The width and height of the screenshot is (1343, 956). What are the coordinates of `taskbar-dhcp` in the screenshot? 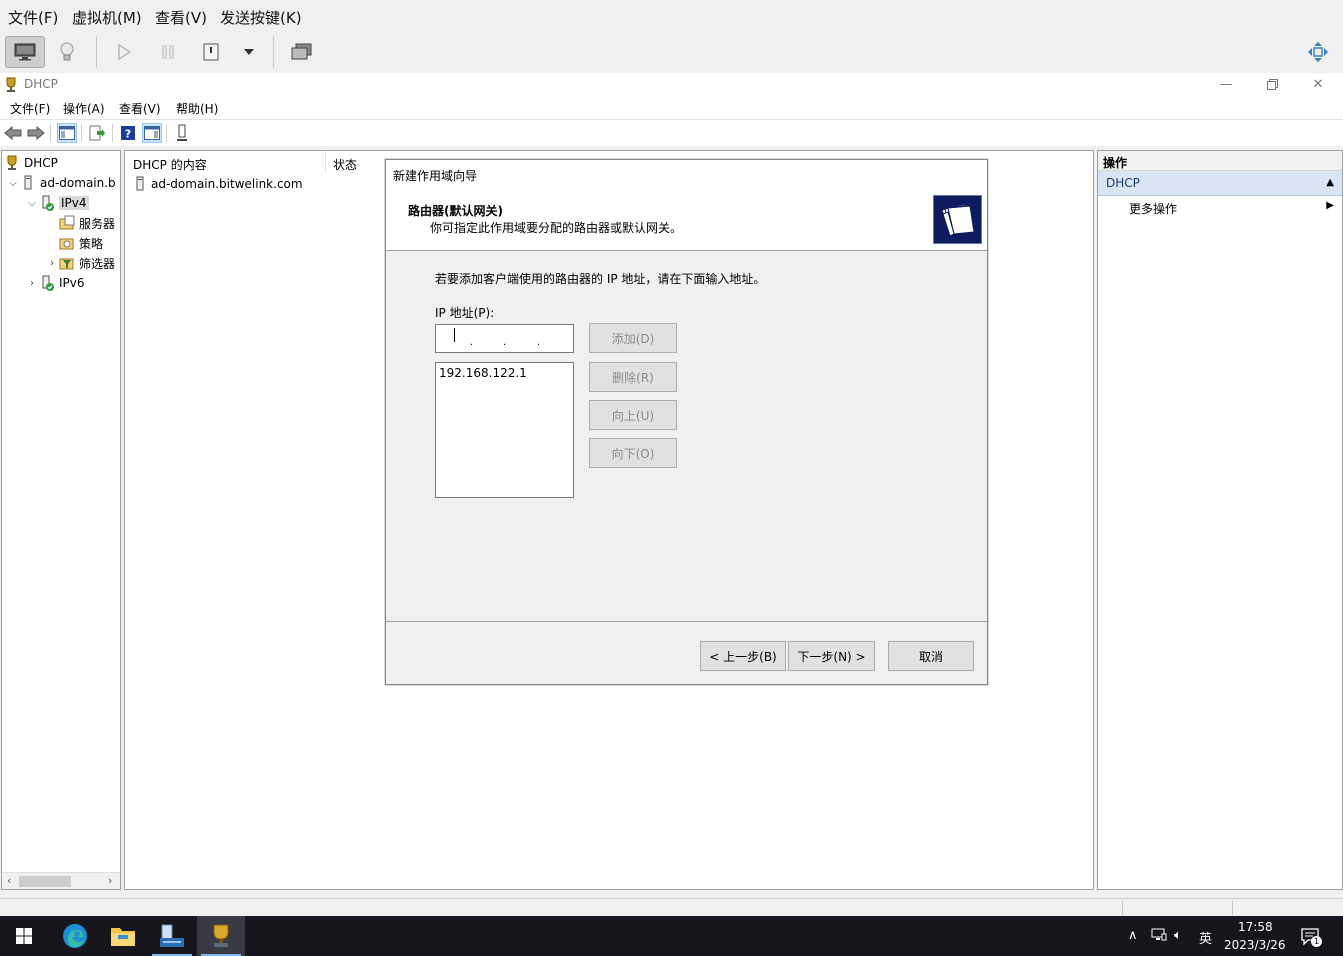 It's located at (221, 936).